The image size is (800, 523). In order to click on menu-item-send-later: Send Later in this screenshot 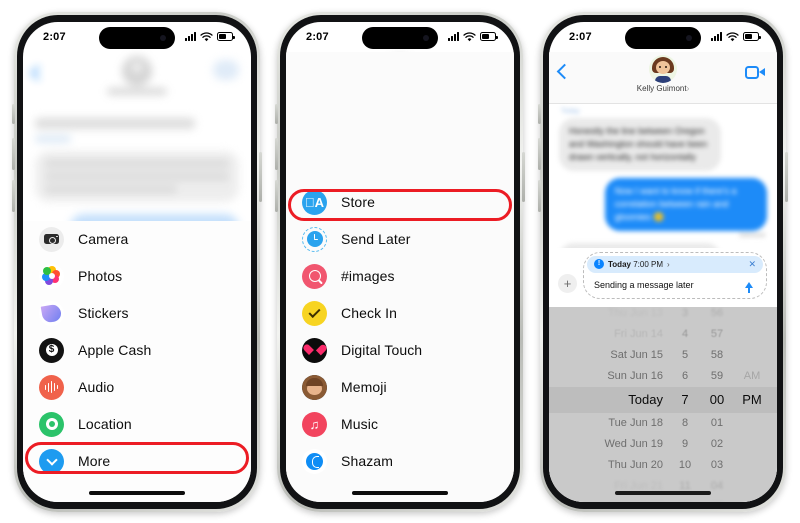, I will do `click(400, 239)`.